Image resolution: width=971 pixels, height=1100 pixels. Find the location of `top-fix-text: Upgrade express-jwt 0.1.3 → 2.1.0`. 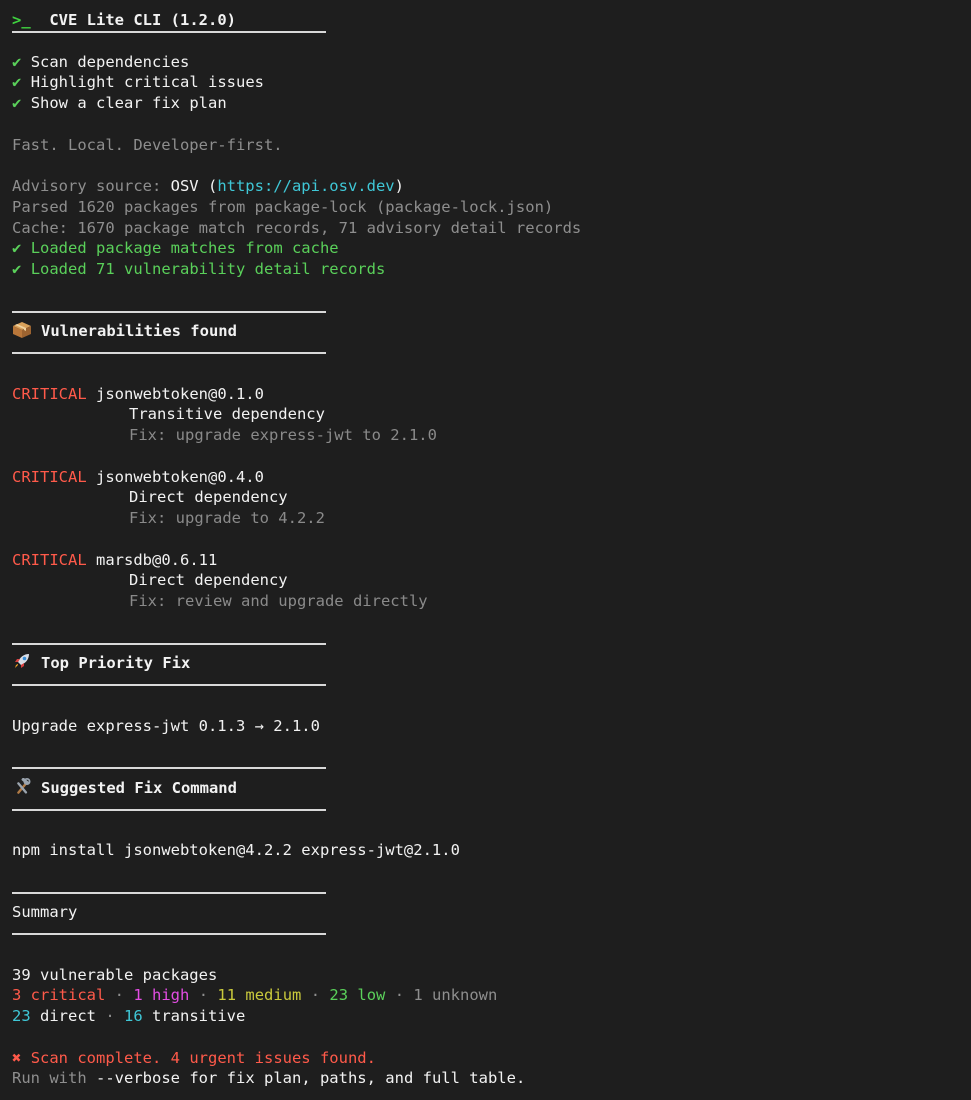

top-fix-text: Upgrade express-jwt 0.1.3 → 2.1.0 is located at coordinates (166, 725).